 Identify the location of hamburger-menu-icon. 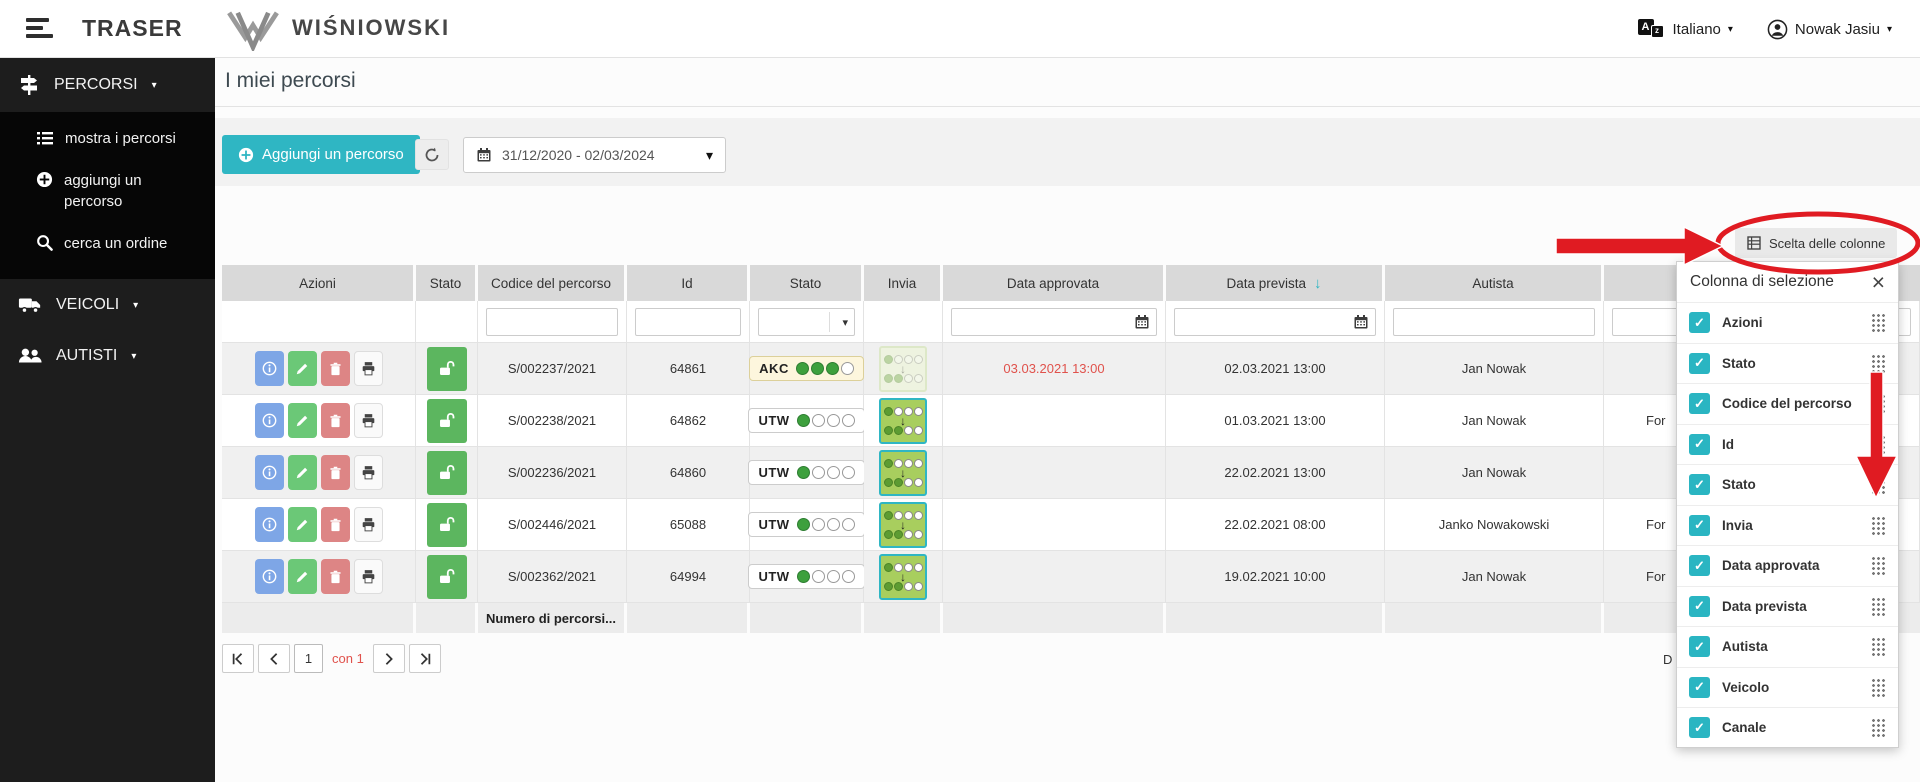
(41, 30).